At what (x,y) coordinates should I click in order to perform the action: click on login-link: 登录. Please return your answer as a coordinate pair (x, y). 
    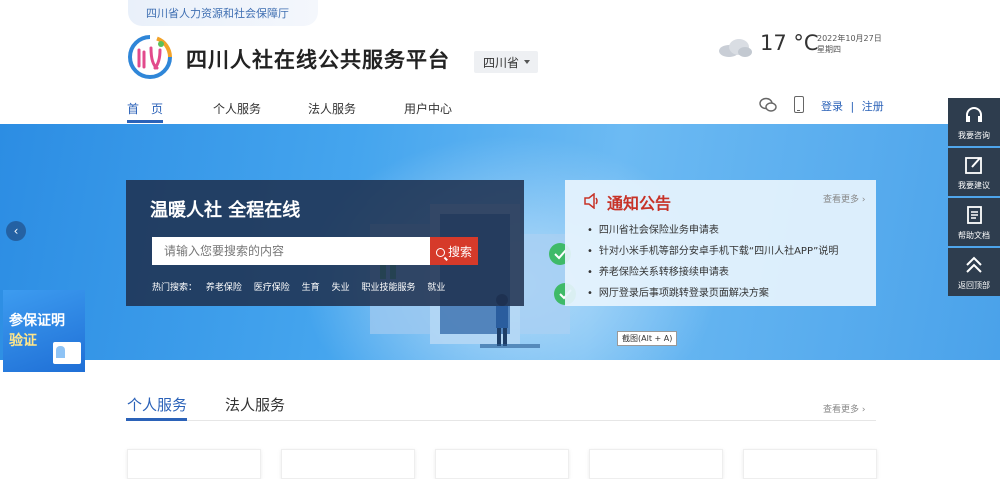
    Looking at the image, I should click on (832, 106).